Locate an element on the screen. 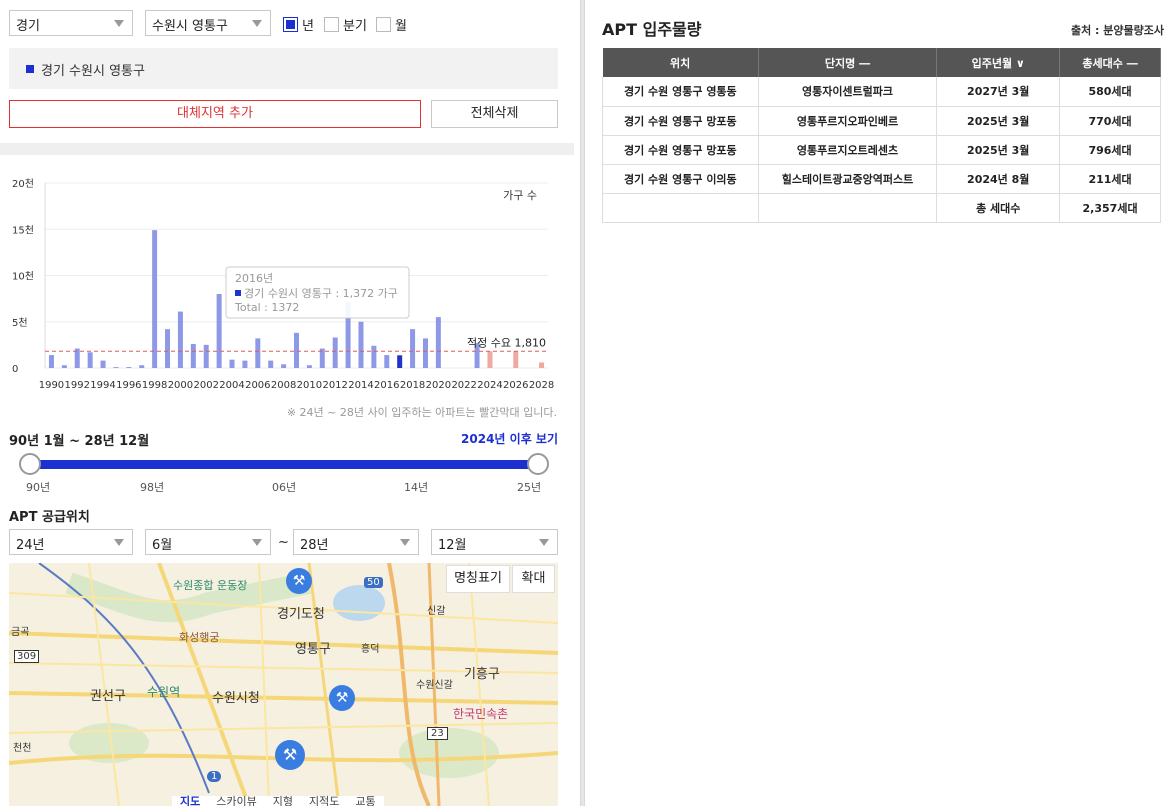 Image resolution: width=1164 pixels, height=806 pixels. selected-region-item: 경기 수원시 영통구 is located at coordinates (93, 69).